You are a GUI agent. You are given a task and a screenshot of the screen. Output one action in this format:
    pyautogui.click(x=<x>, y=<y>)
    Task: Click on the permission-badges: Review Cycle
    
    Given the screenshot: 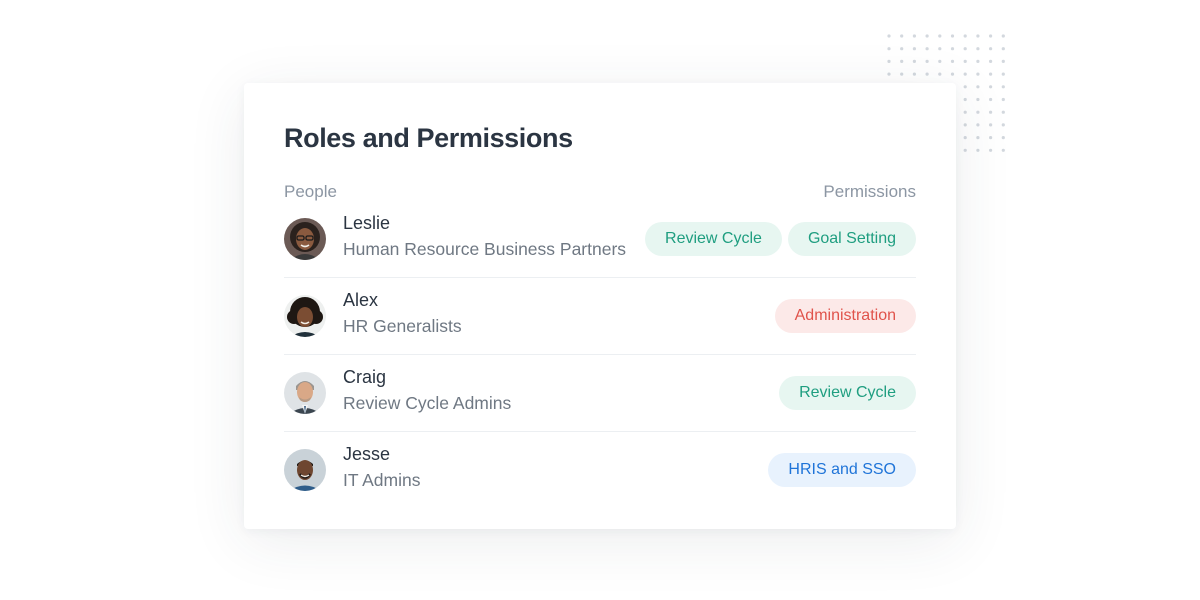 What is the action you would take?
    pyautogui.click(x=847, y=393)
    